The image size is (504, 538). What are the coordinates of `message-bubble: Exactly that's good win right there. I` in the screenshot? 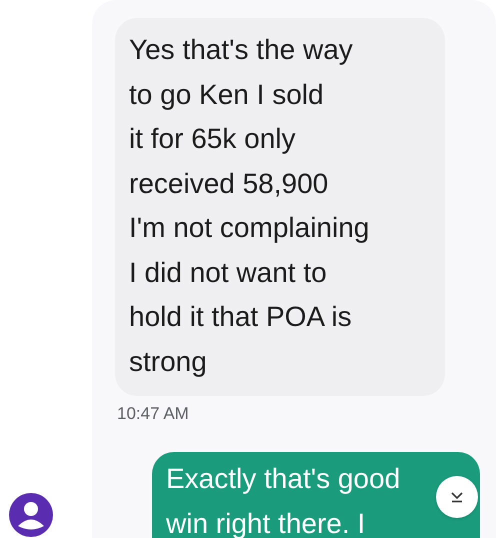 It's located at (316, 495).